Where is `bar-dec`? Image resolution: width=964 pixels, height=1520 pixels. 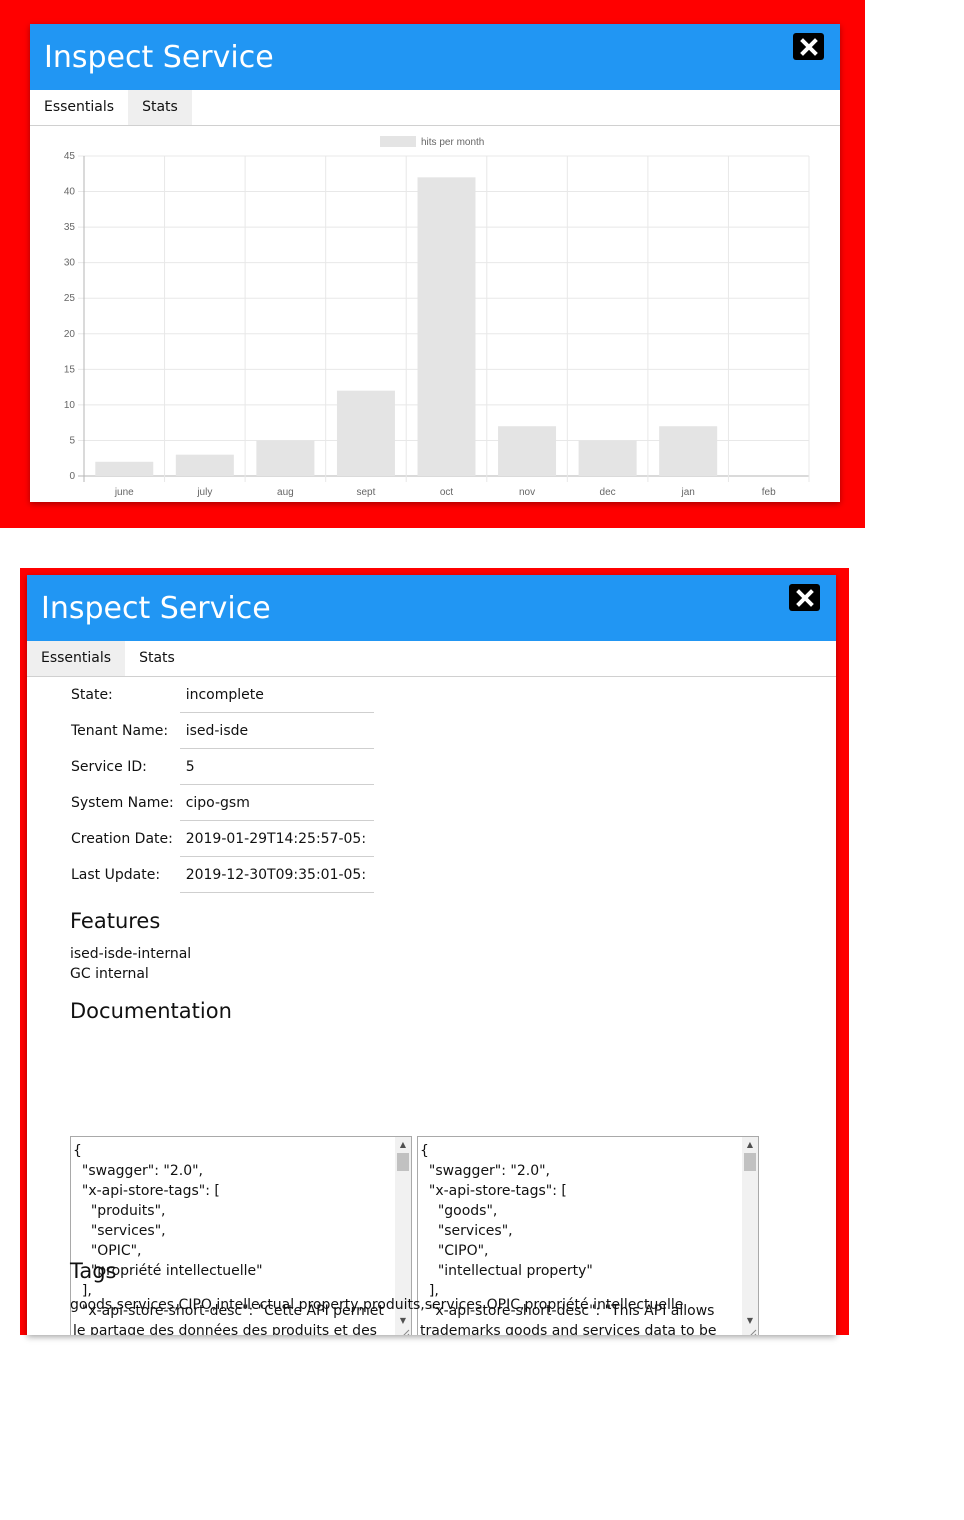
bar-dec is located at coordinates (607, 458).